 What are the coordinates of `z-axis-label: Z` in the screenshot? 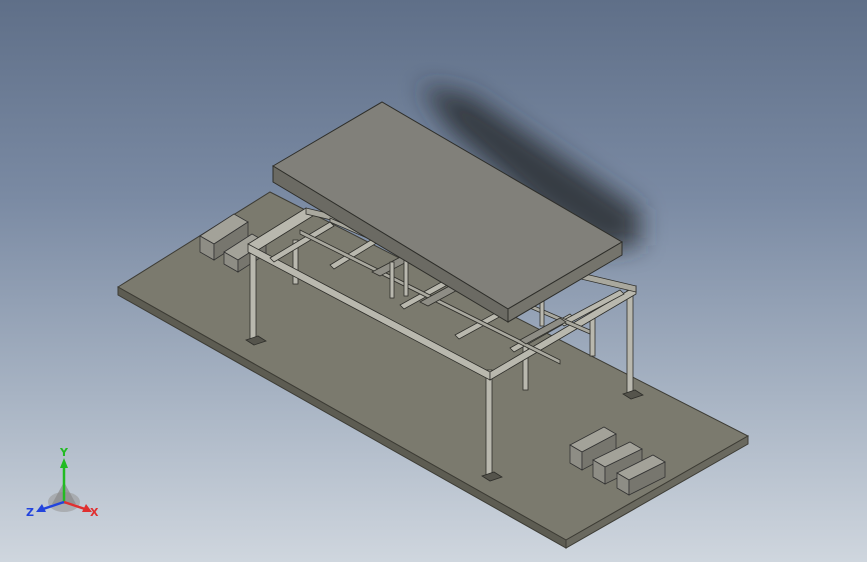 It's located at (30, 512).